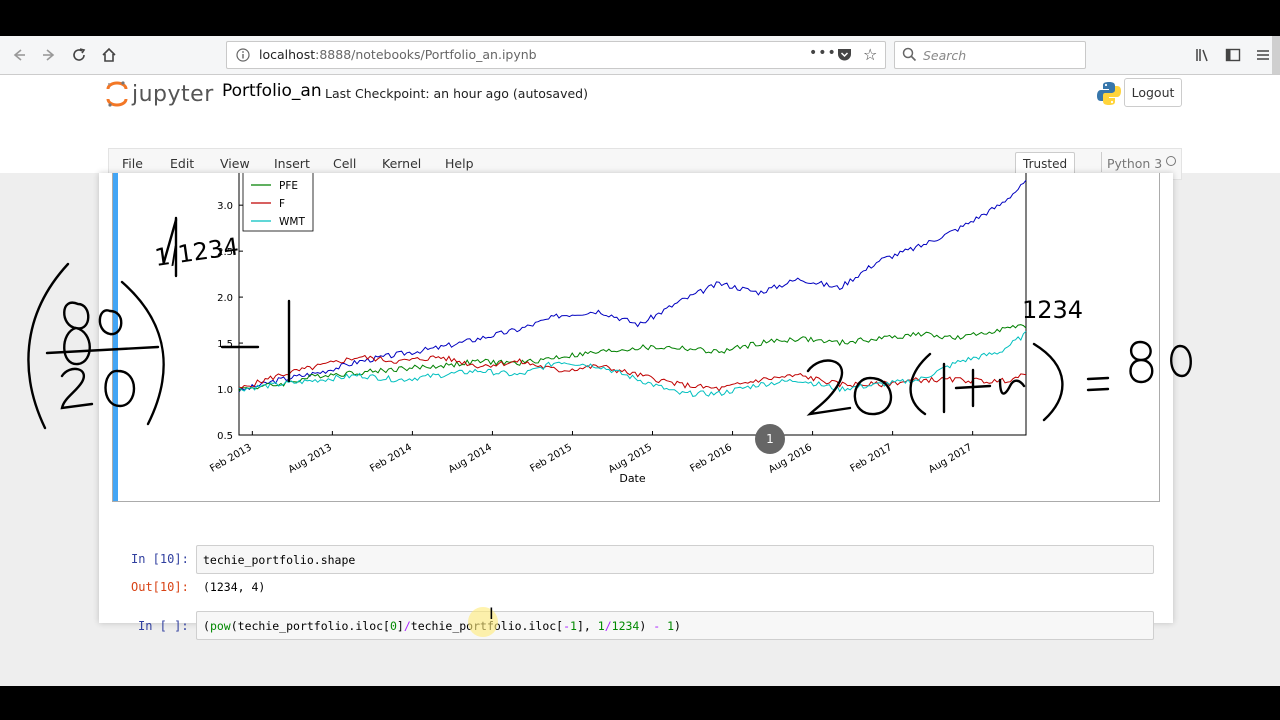  I want to click on menu-file: File, so click(132, 163).